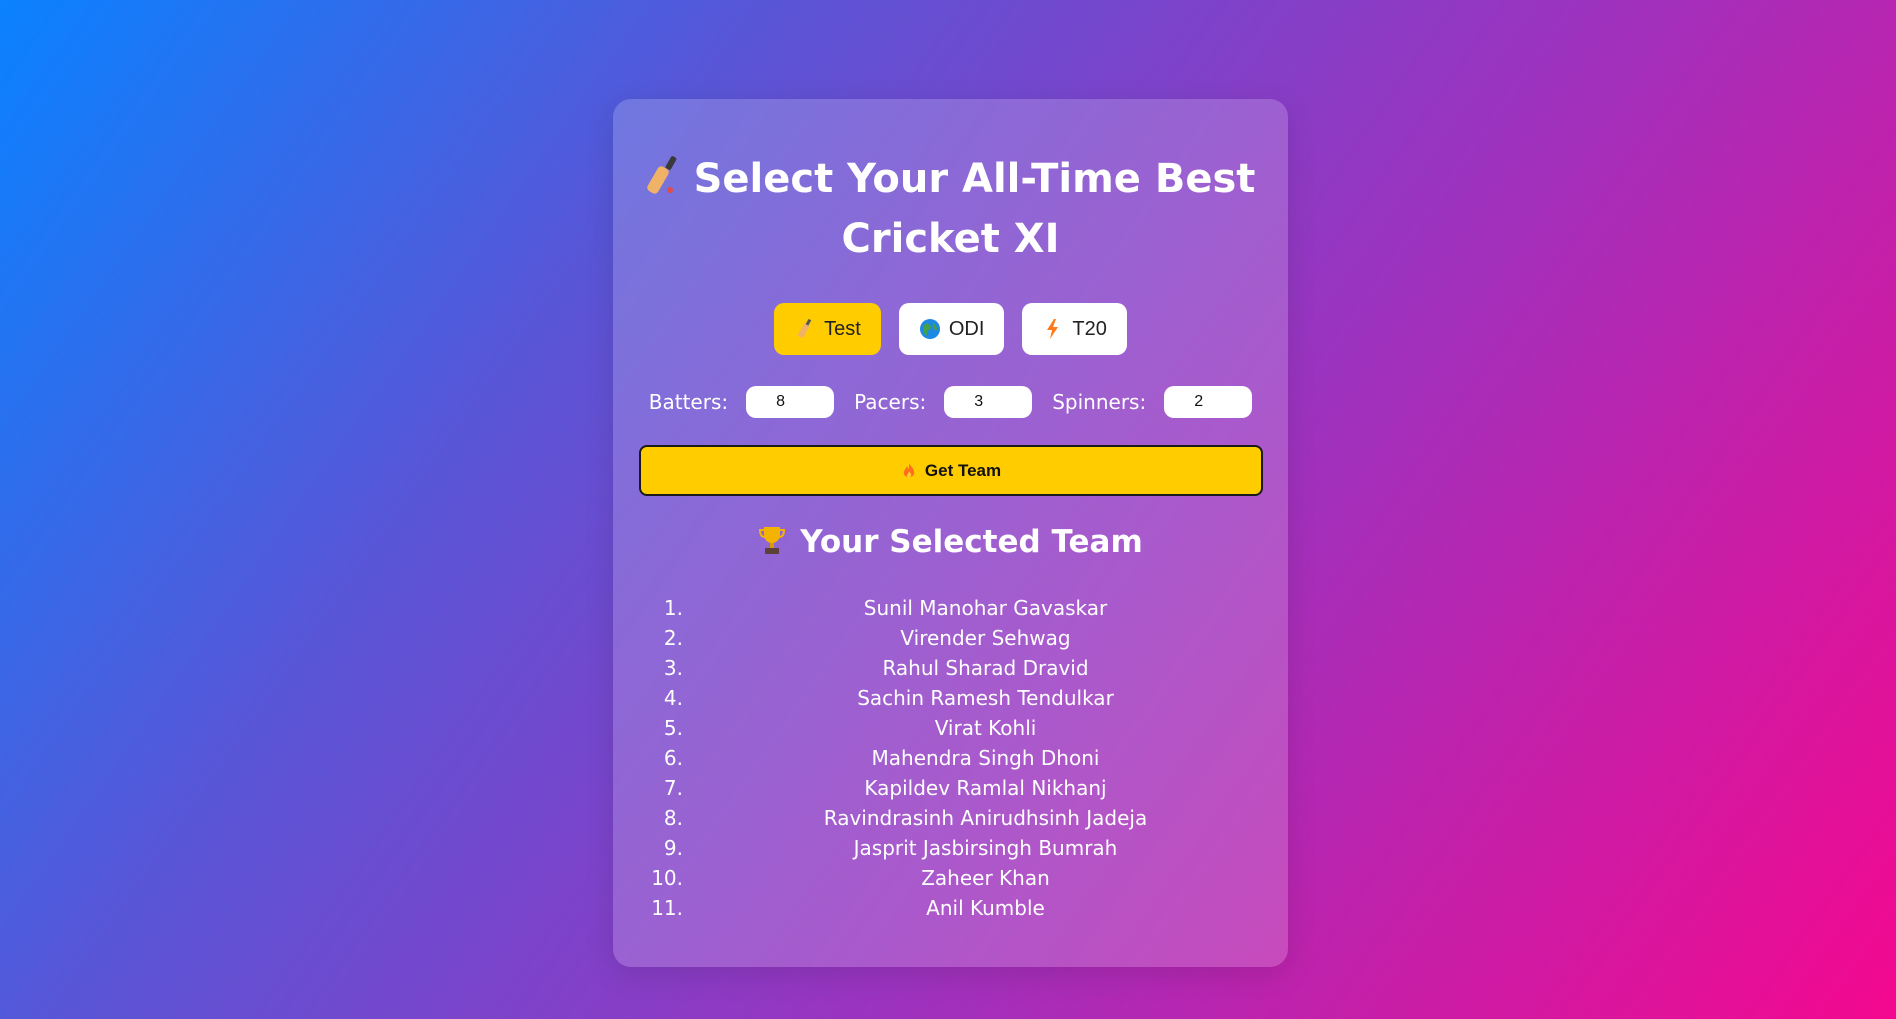 The height and width of the screenshot is (1019, 1896). Describe the element at coordinates (673, 728) in the screenshot. I see `player-number: 5.` at that location.